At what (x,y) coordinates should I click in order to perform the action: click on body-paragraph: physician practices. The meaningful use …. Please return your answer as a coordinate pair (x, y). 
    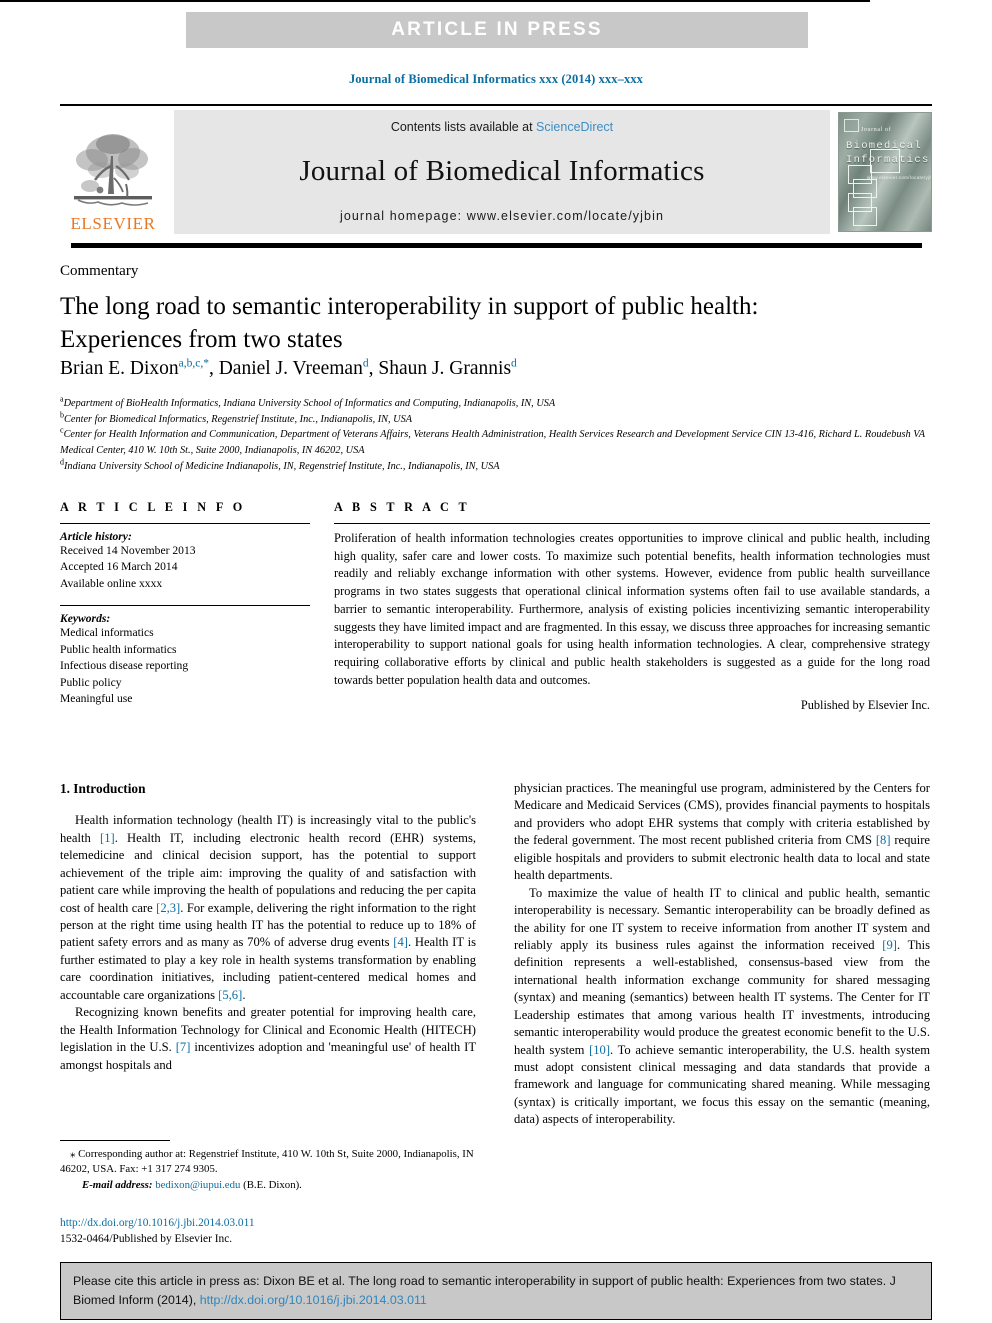
    Looking at the image, I should click on (722, 832).